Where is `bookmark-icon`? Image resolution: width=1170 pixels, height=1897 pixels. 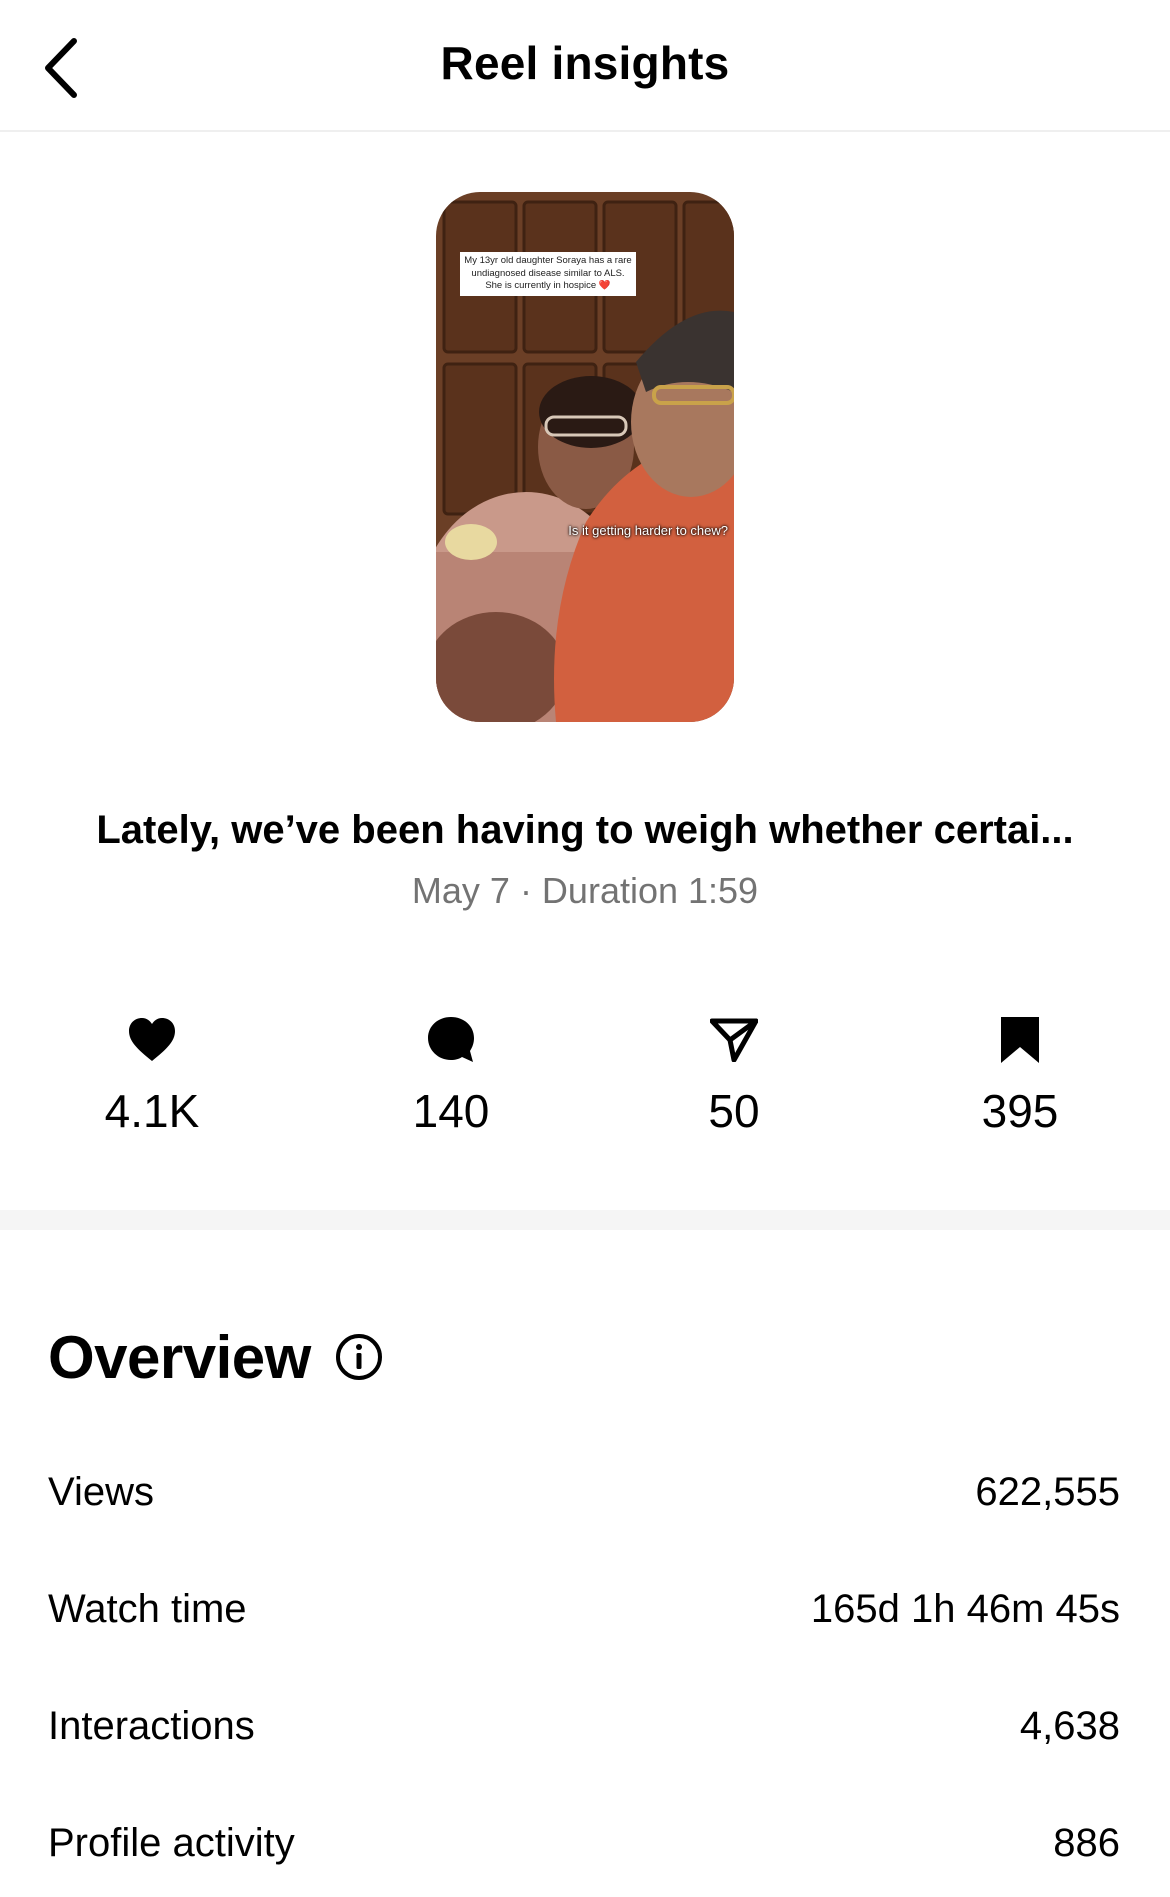 bookmark-icon is located at coordinates (1020, 1040).